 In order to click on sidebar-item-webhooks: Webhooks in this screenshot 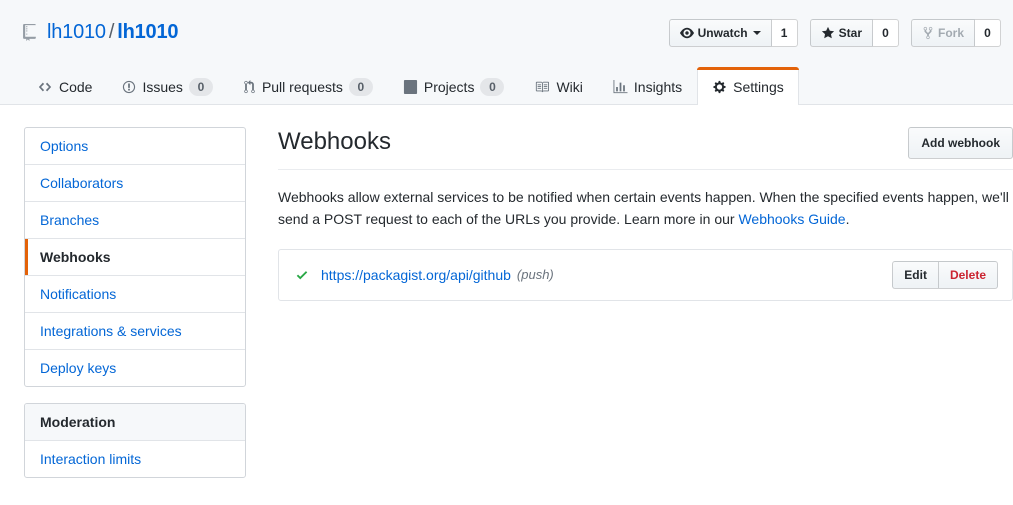, I will do `click(135, 257)`.